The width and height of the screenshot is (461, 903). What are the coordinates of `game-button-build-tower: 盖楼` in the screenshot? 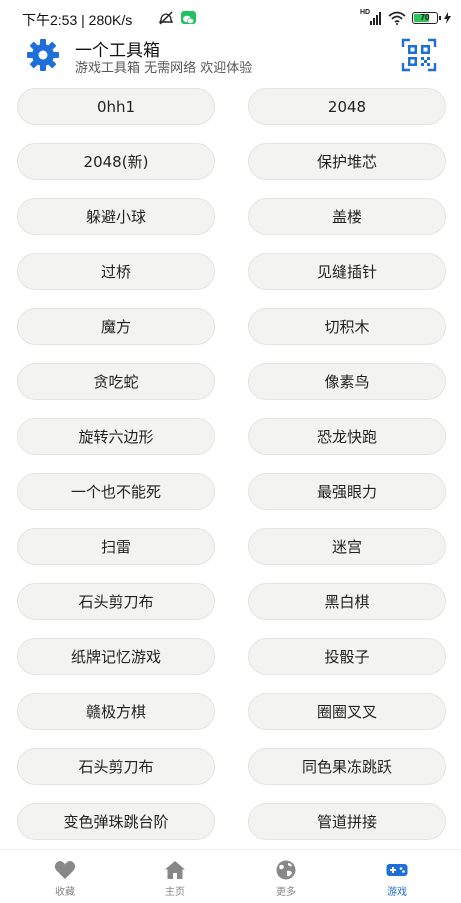 It's located at (347, 216).